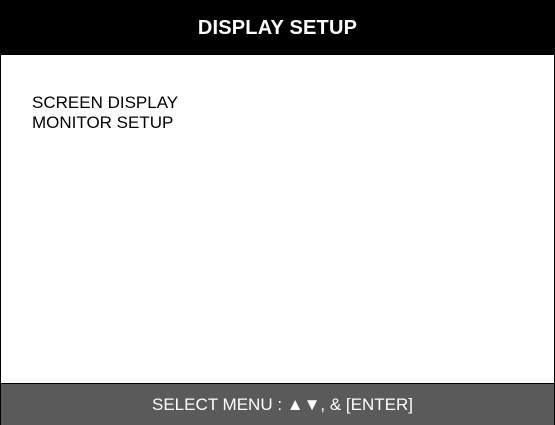 The height and width of the screenshot is (425, 555). Describe the element at coordinates (105, 123) in the screenshot. I see `menu-item-monitor-setup: MONITOR SETUP` at that location.